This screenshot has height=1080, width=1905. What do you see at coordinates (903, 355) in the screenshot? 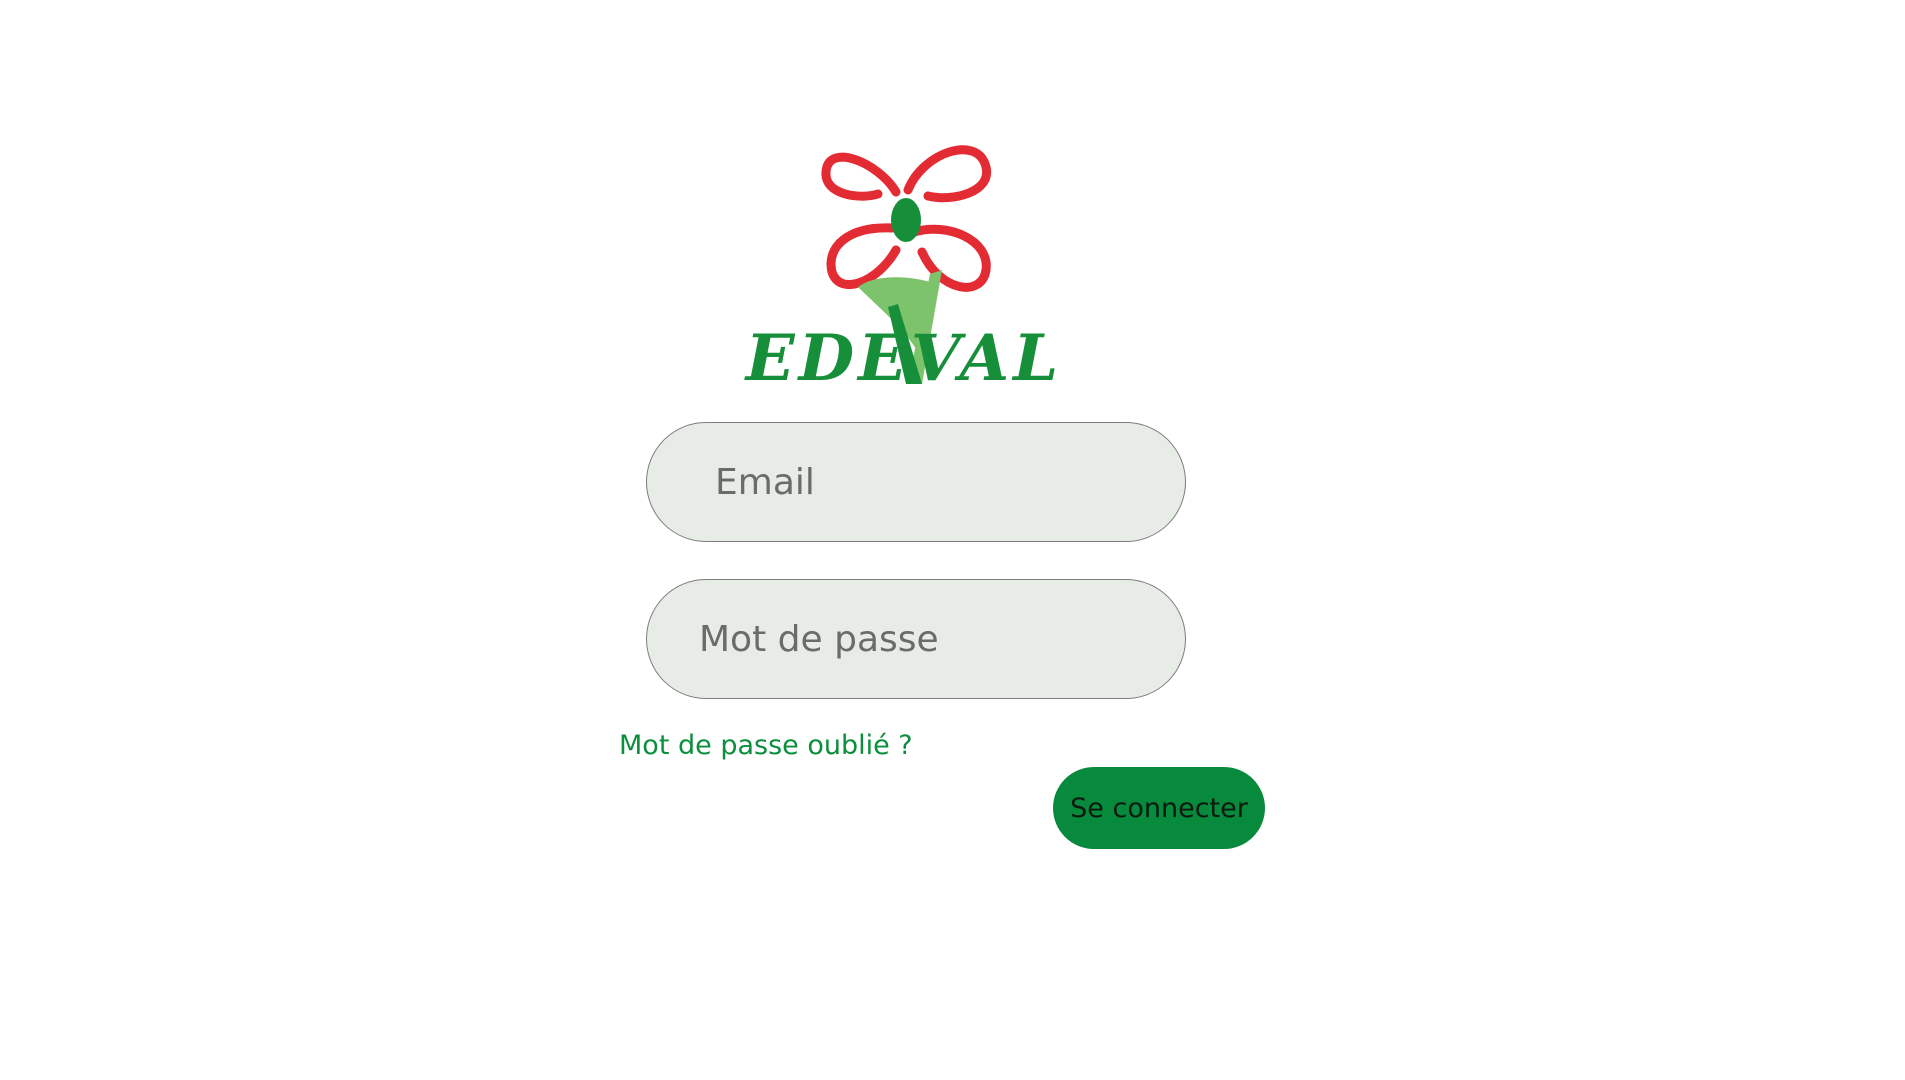
I see `logo-wordmark: EDEVAL` at bounding box center [903, 355].